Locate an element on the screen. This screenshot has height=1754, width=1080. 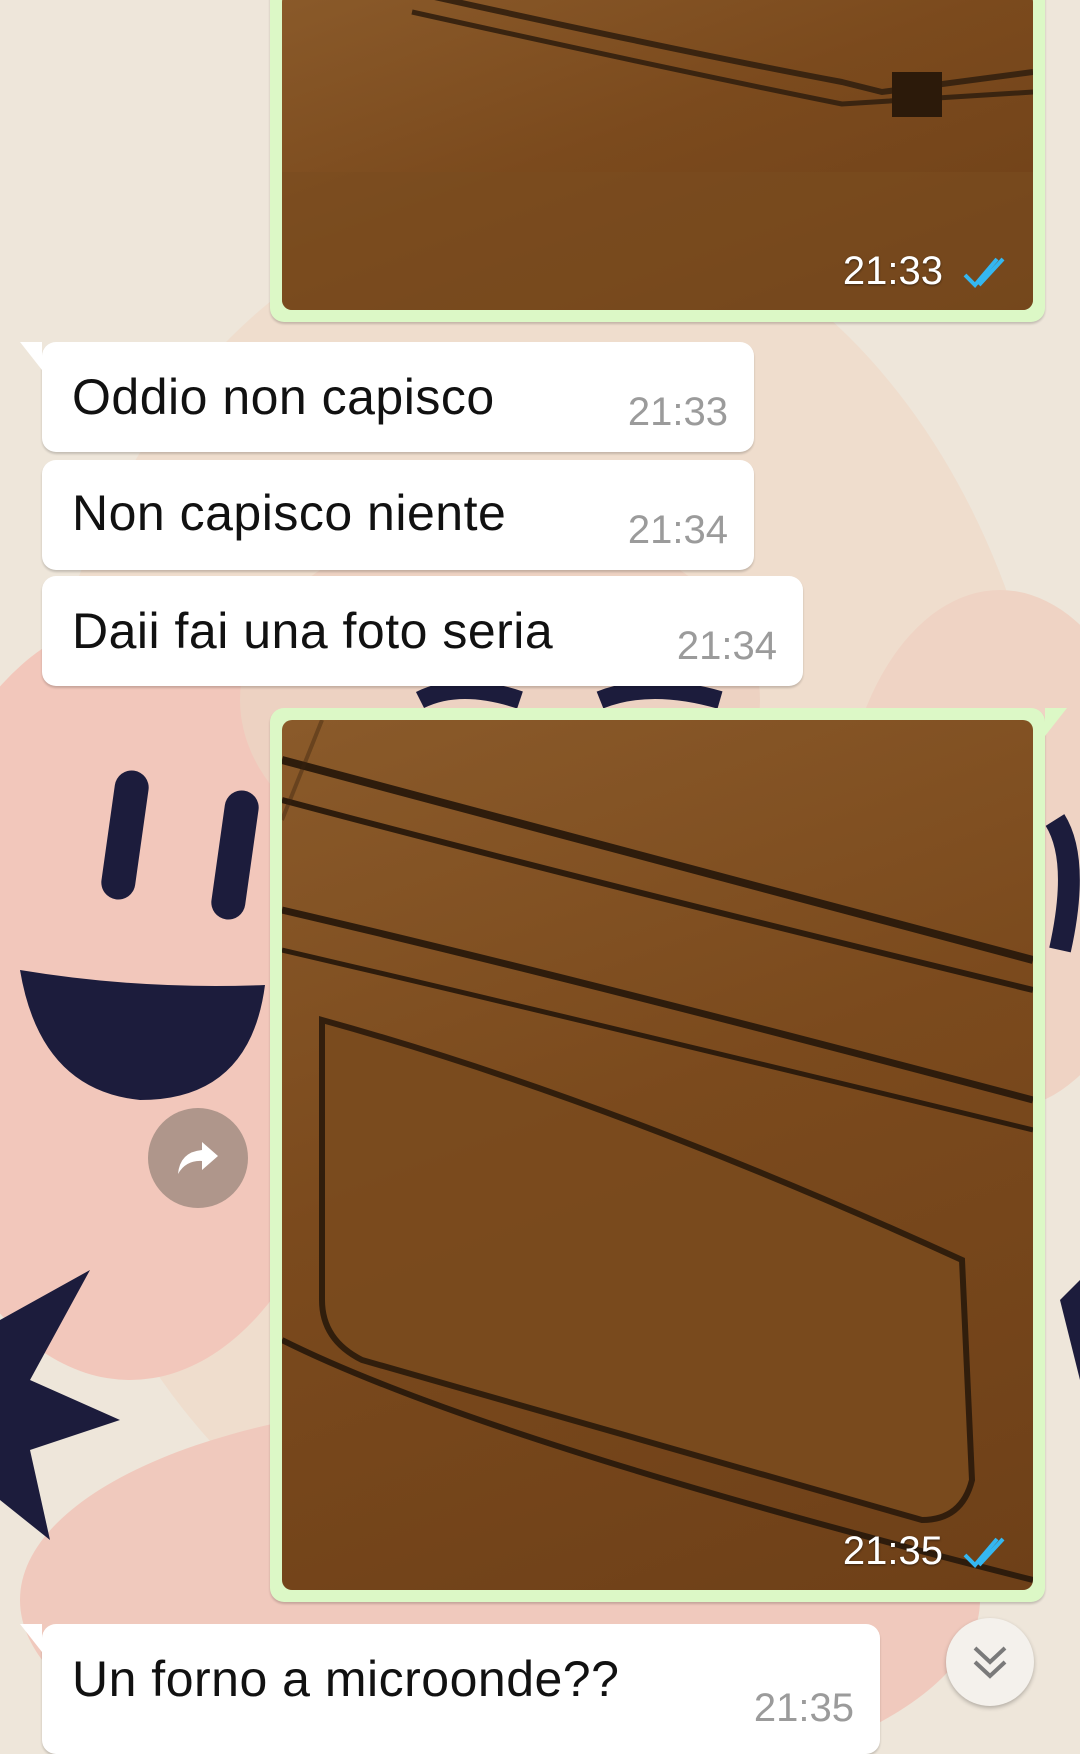
message-text: Un forno a microonde?? is located at coordinates (346, 1679).